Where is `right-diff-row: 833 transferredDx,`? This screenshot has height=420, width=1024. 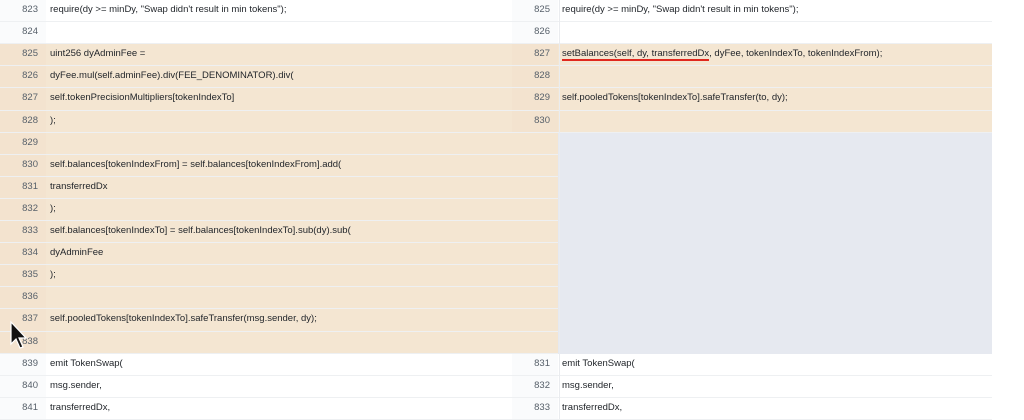
right-diff-row: 833 transferredDx, is located at coordinates (752, 408).